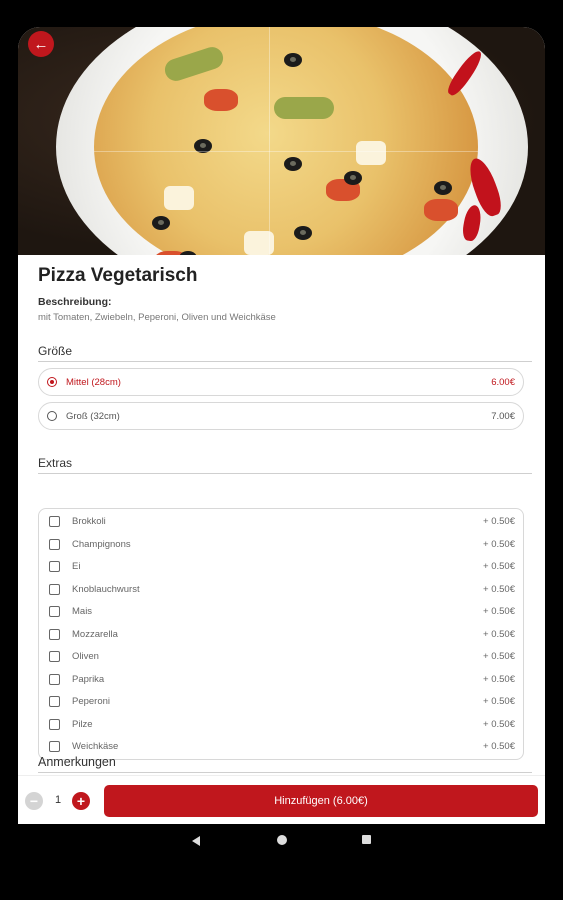 The image size is (563, 900). What do you see at coordinates (95, 634) in the screenshot?
I see `extra-label: Mozzarella` at bounding box center [95, 634].